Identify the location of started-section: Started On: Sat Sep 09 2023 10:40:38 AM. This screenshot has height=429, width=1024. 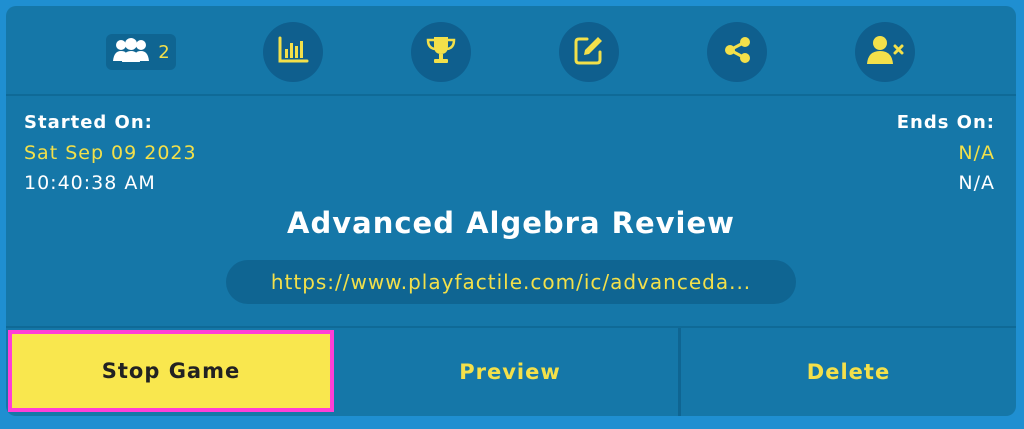
(110, 153).